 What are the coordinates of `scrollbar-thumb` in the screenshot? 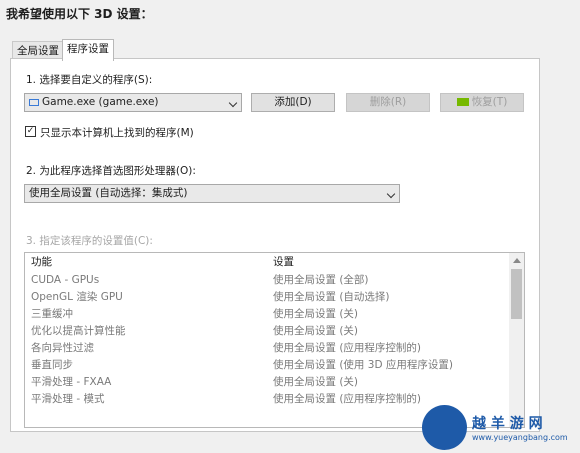 It's located at (516, 294).